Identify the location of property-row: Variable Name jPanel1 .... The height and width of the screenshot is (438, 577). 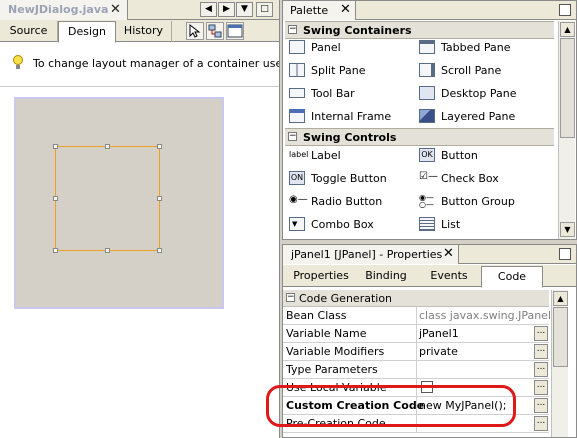
(416, 334).